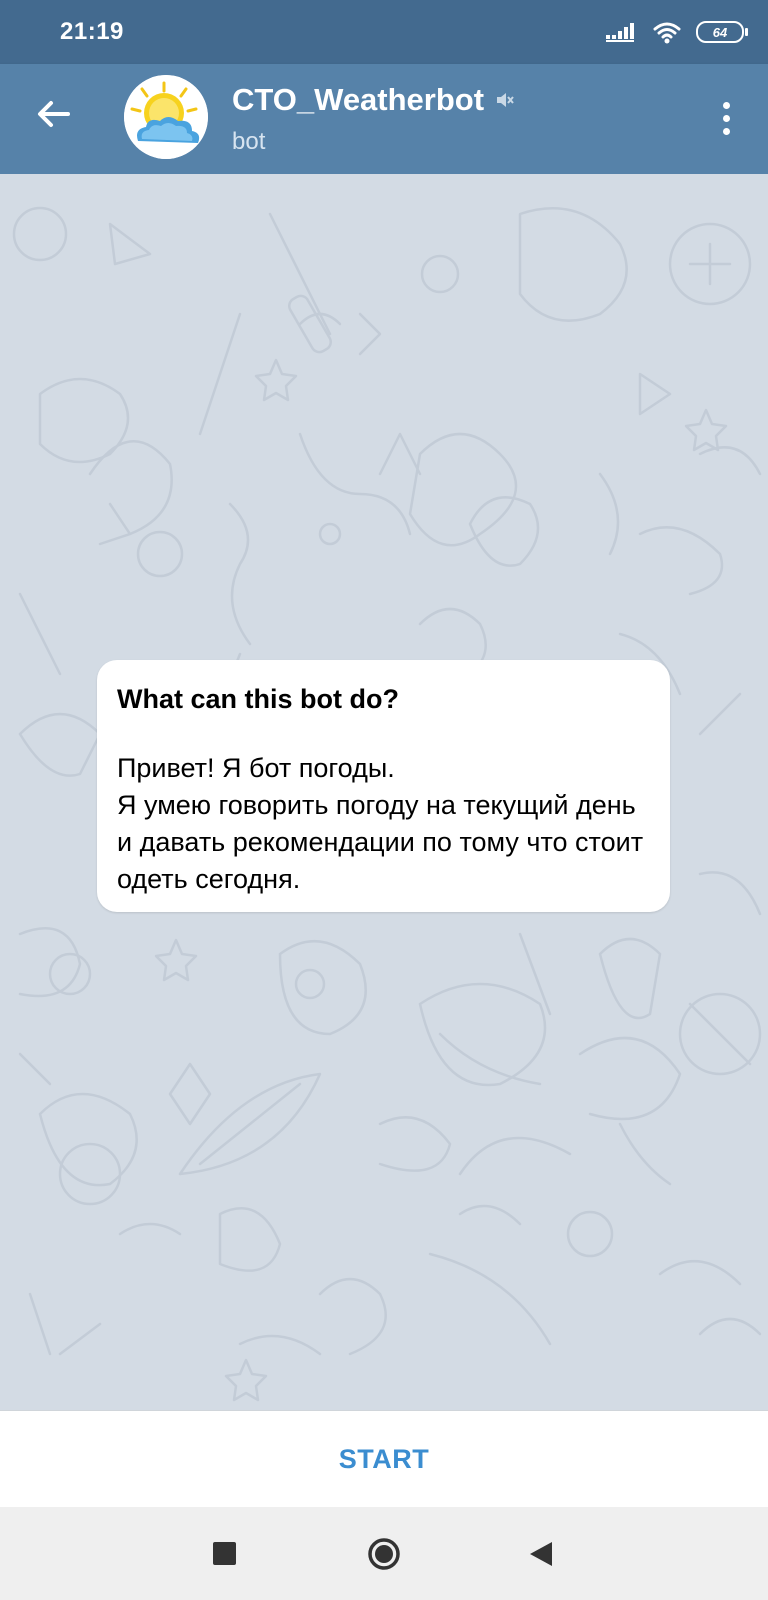 This screenshot has width=768, height=1600. I want to click on status-time: 21:19, so click(92, 31).